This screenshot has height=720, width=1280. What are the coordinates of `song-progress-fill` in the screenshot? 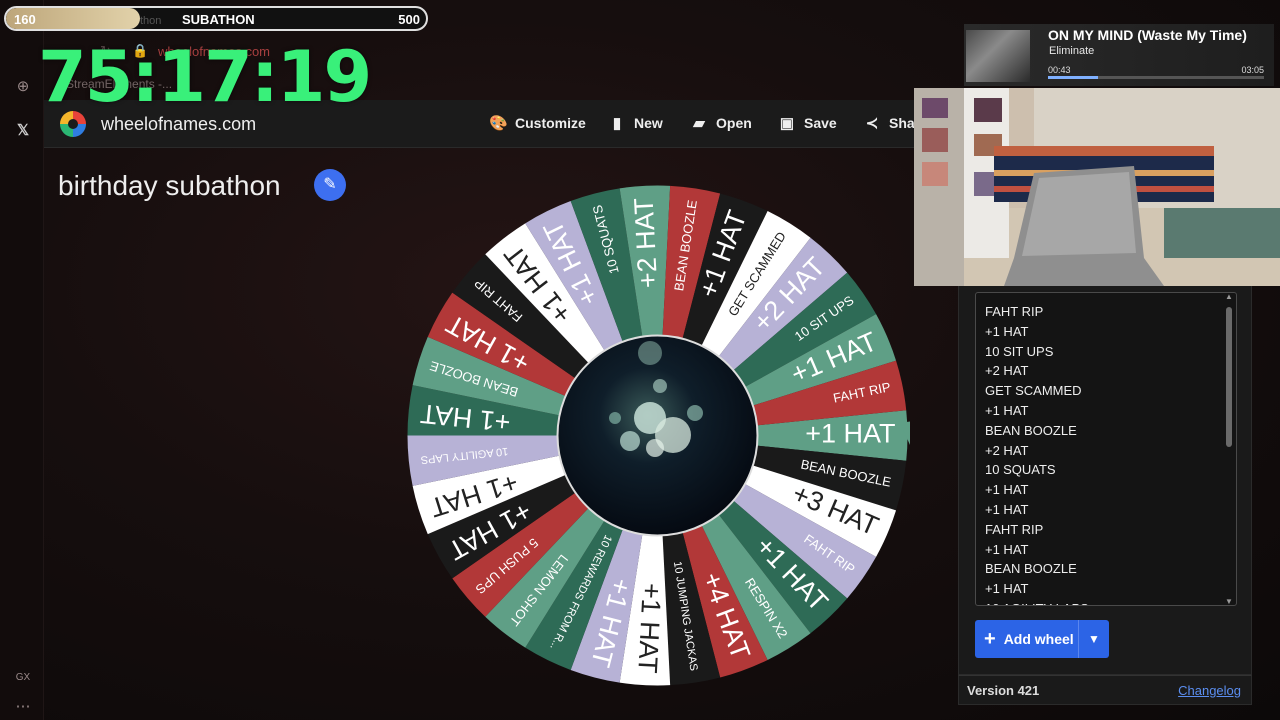 It's located at (1073, 77).